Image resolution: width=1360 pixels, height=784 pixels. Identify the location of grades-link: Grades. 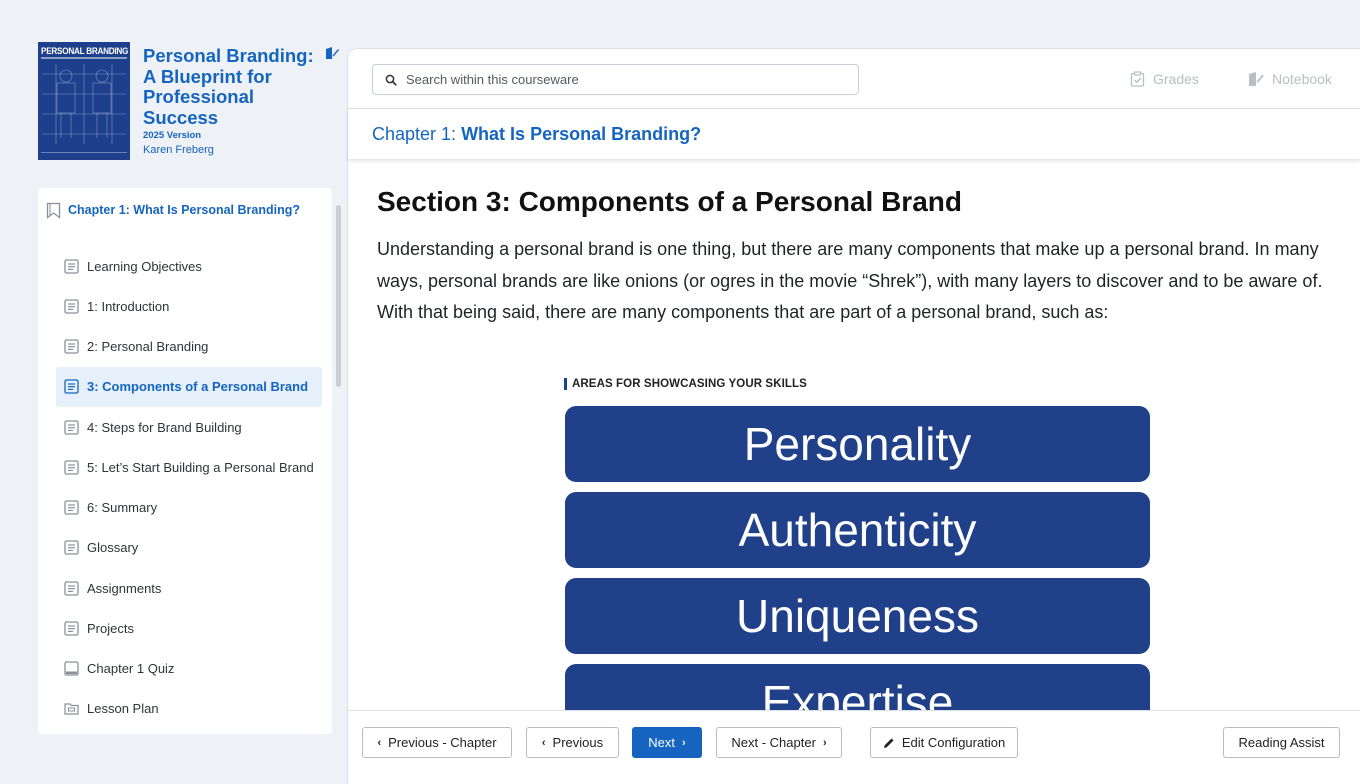
(1164, 79).